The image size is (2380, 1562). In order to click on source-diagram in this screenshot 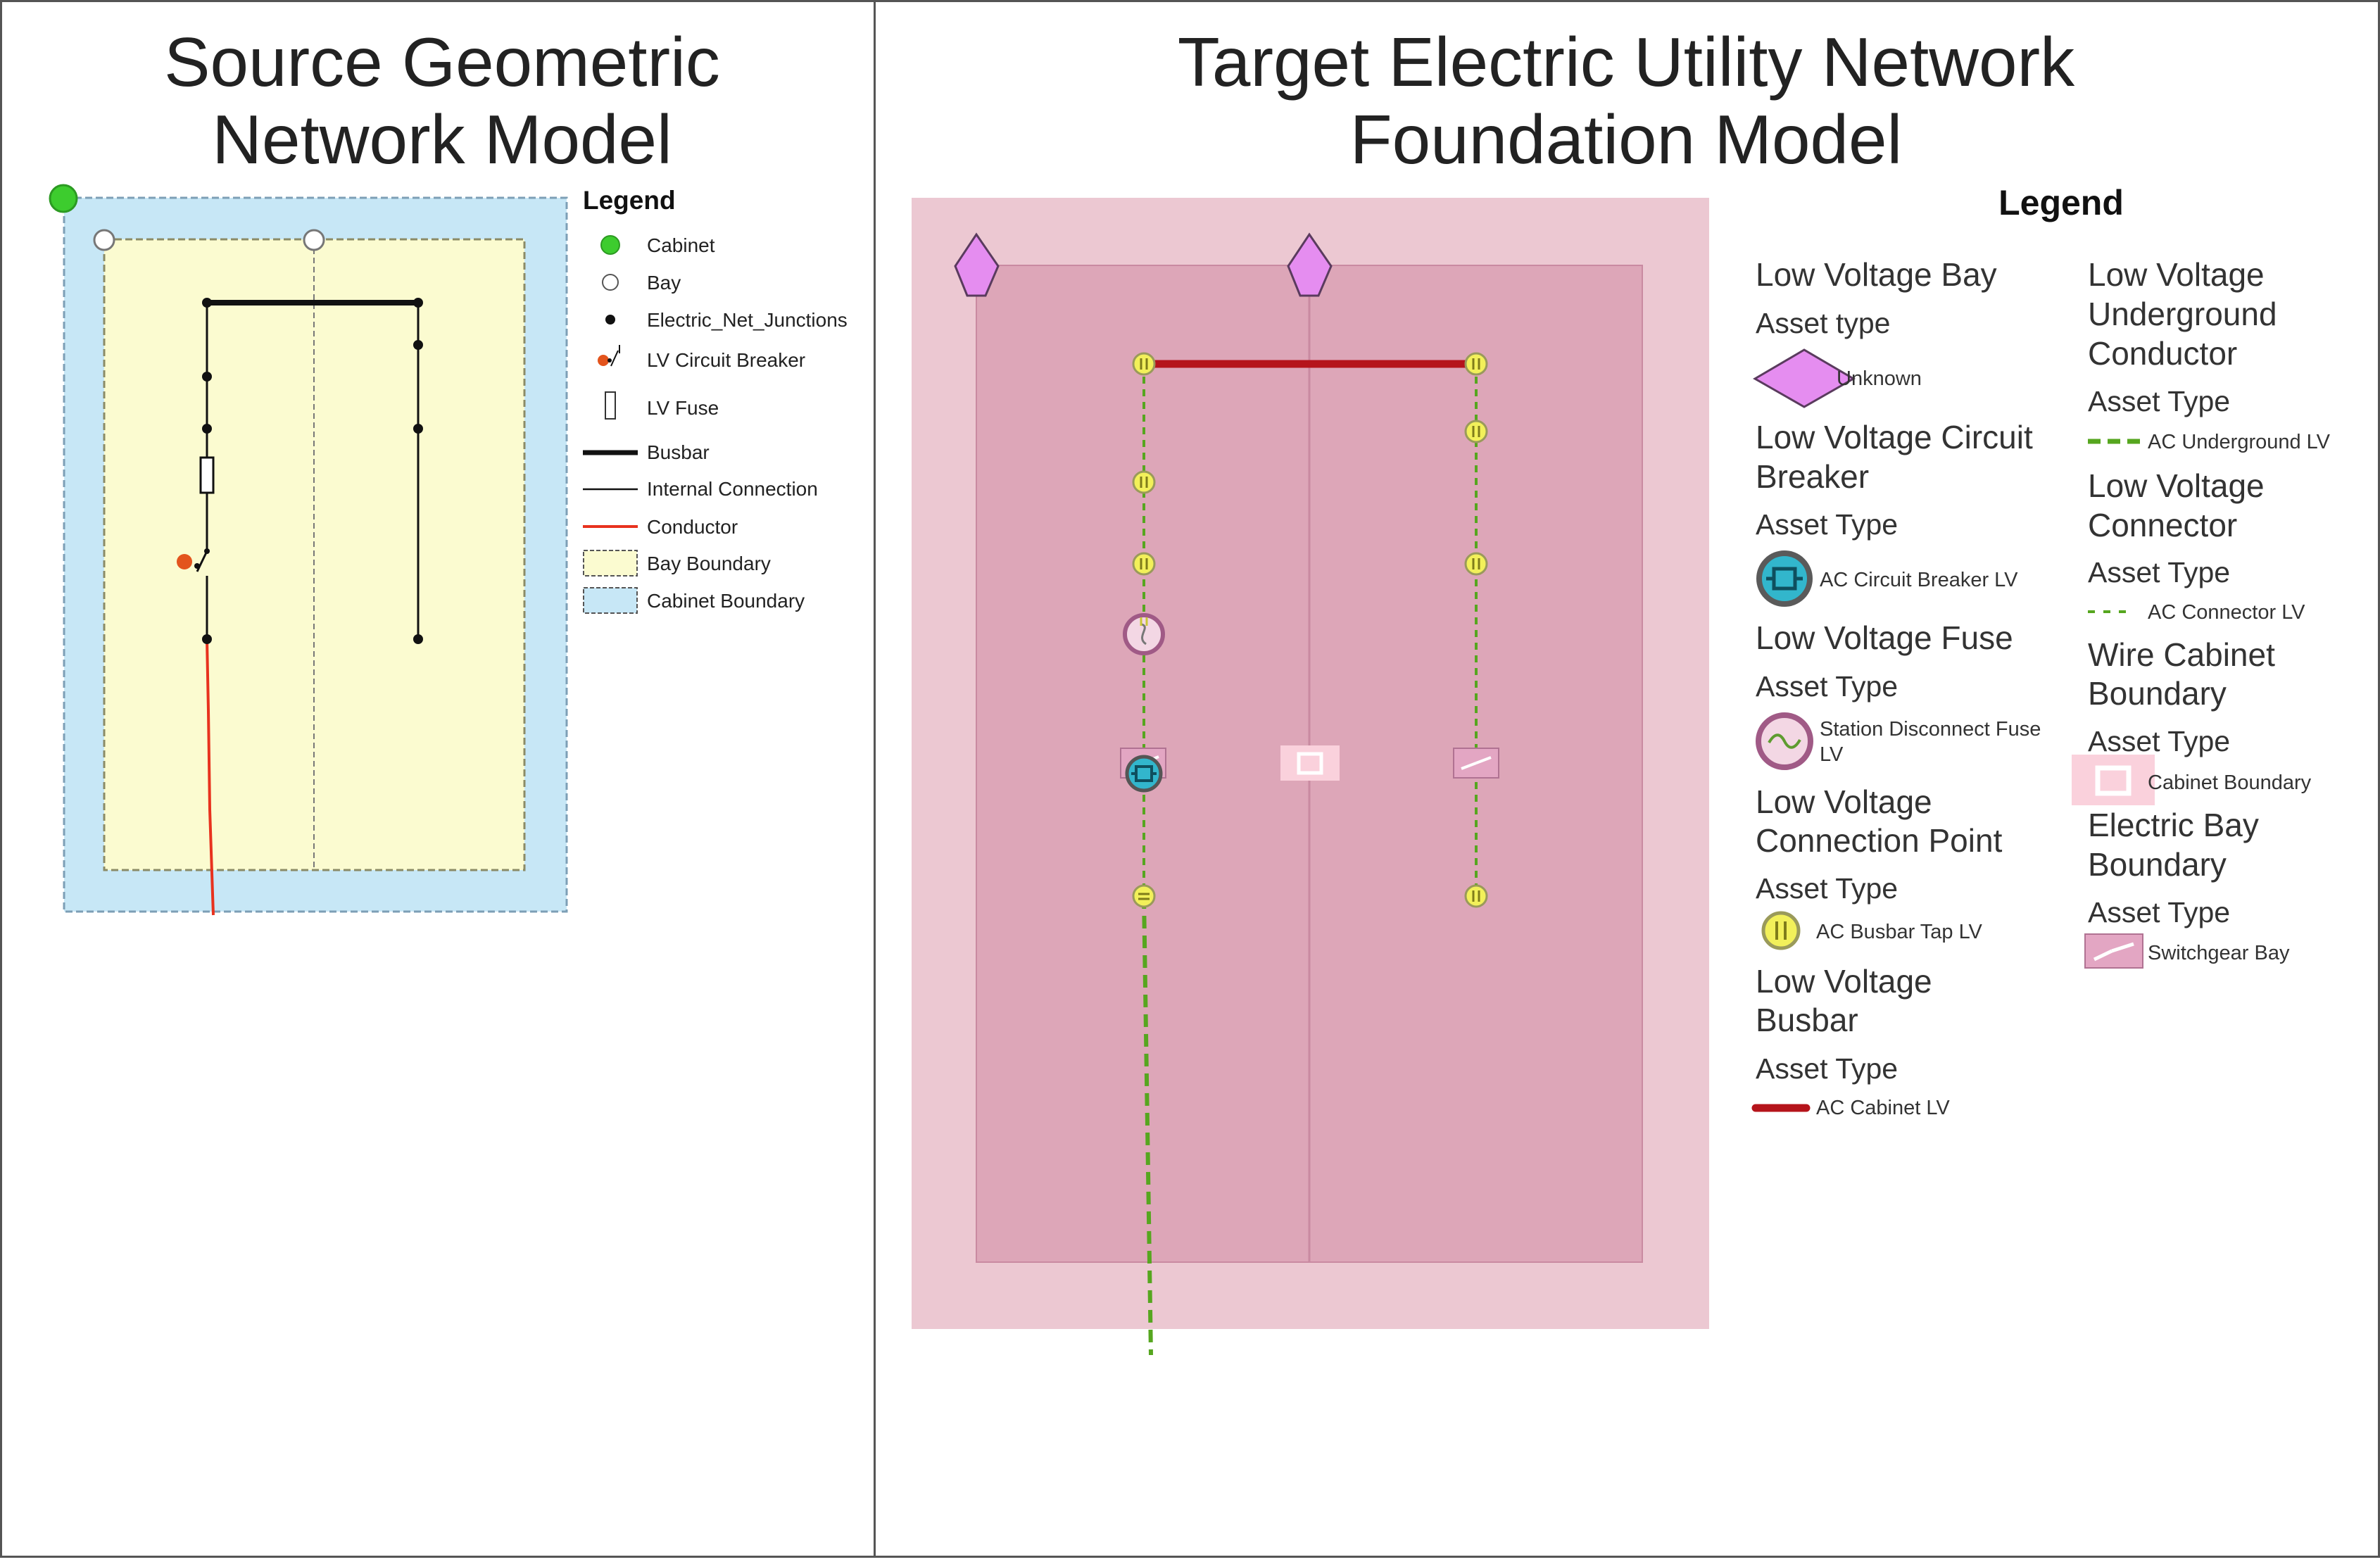, I will do `click(308, 550)`.